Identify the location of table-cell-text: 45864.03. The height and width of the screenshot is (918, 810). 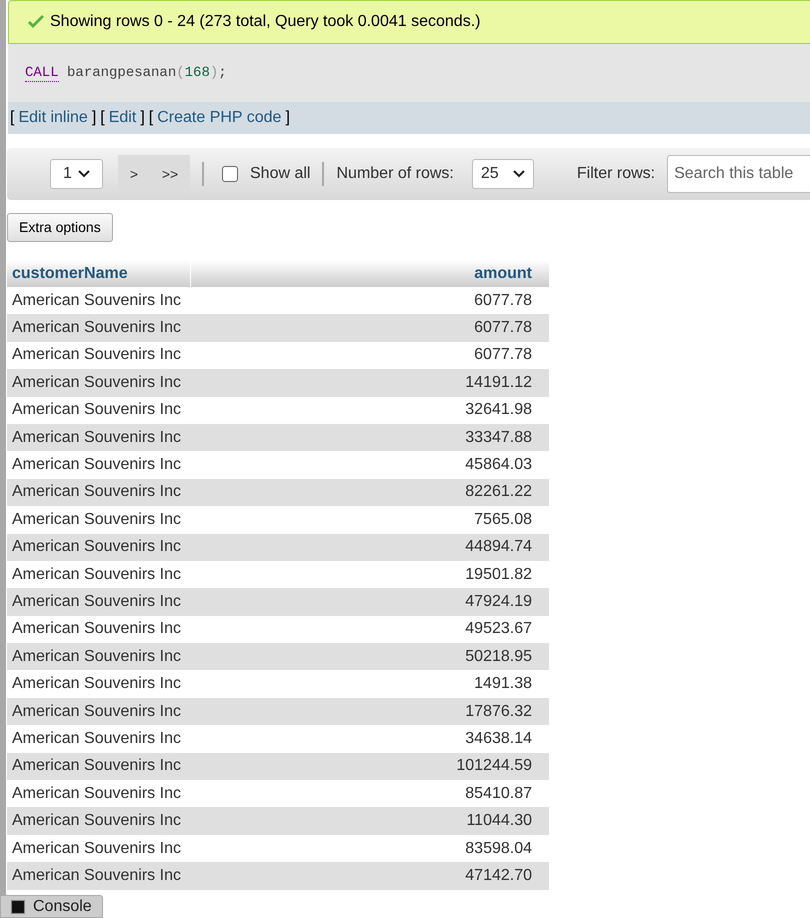
(498, 465).